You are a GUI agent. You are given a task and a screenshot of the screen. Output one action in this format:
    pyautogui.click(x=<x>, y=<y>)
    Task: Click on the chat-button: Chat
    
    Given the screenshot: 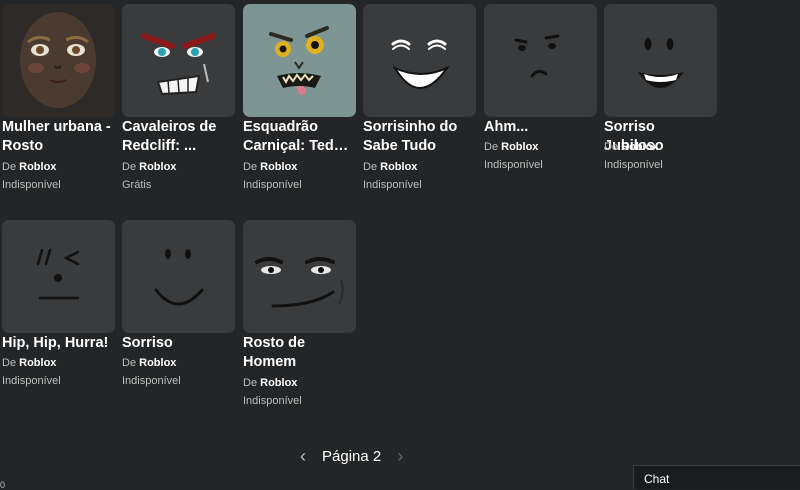 What is the action you would take?
    pyautogui.click(x=716, y=477)
    